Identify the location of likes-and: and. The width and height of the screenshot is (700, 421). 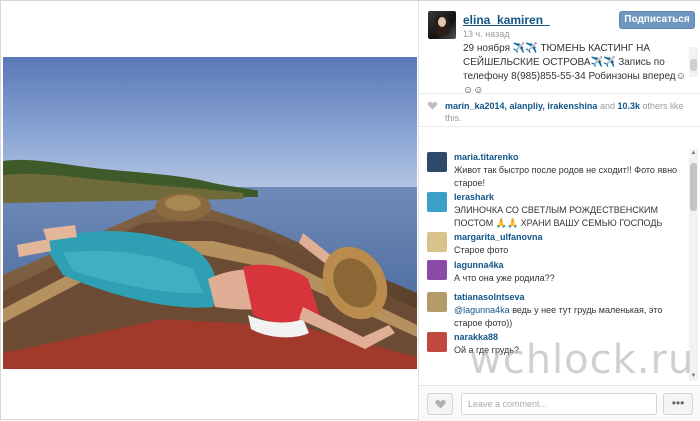
(607, 106).